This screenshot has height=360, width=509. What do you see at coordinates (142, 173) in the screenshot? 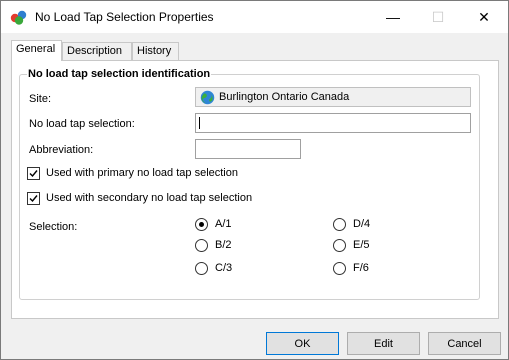
I see `primary-checkbox-label: Used with primary no load tap selection` at bounding box center [142, 173].